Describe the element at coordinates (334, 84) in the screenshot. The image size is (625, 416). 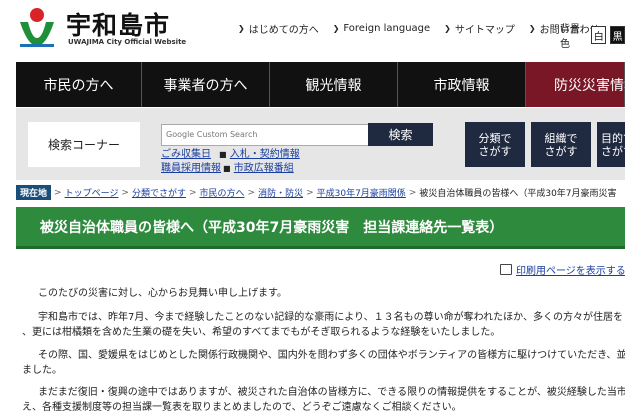
I see `nav-tourism: 観光情報` at that location.